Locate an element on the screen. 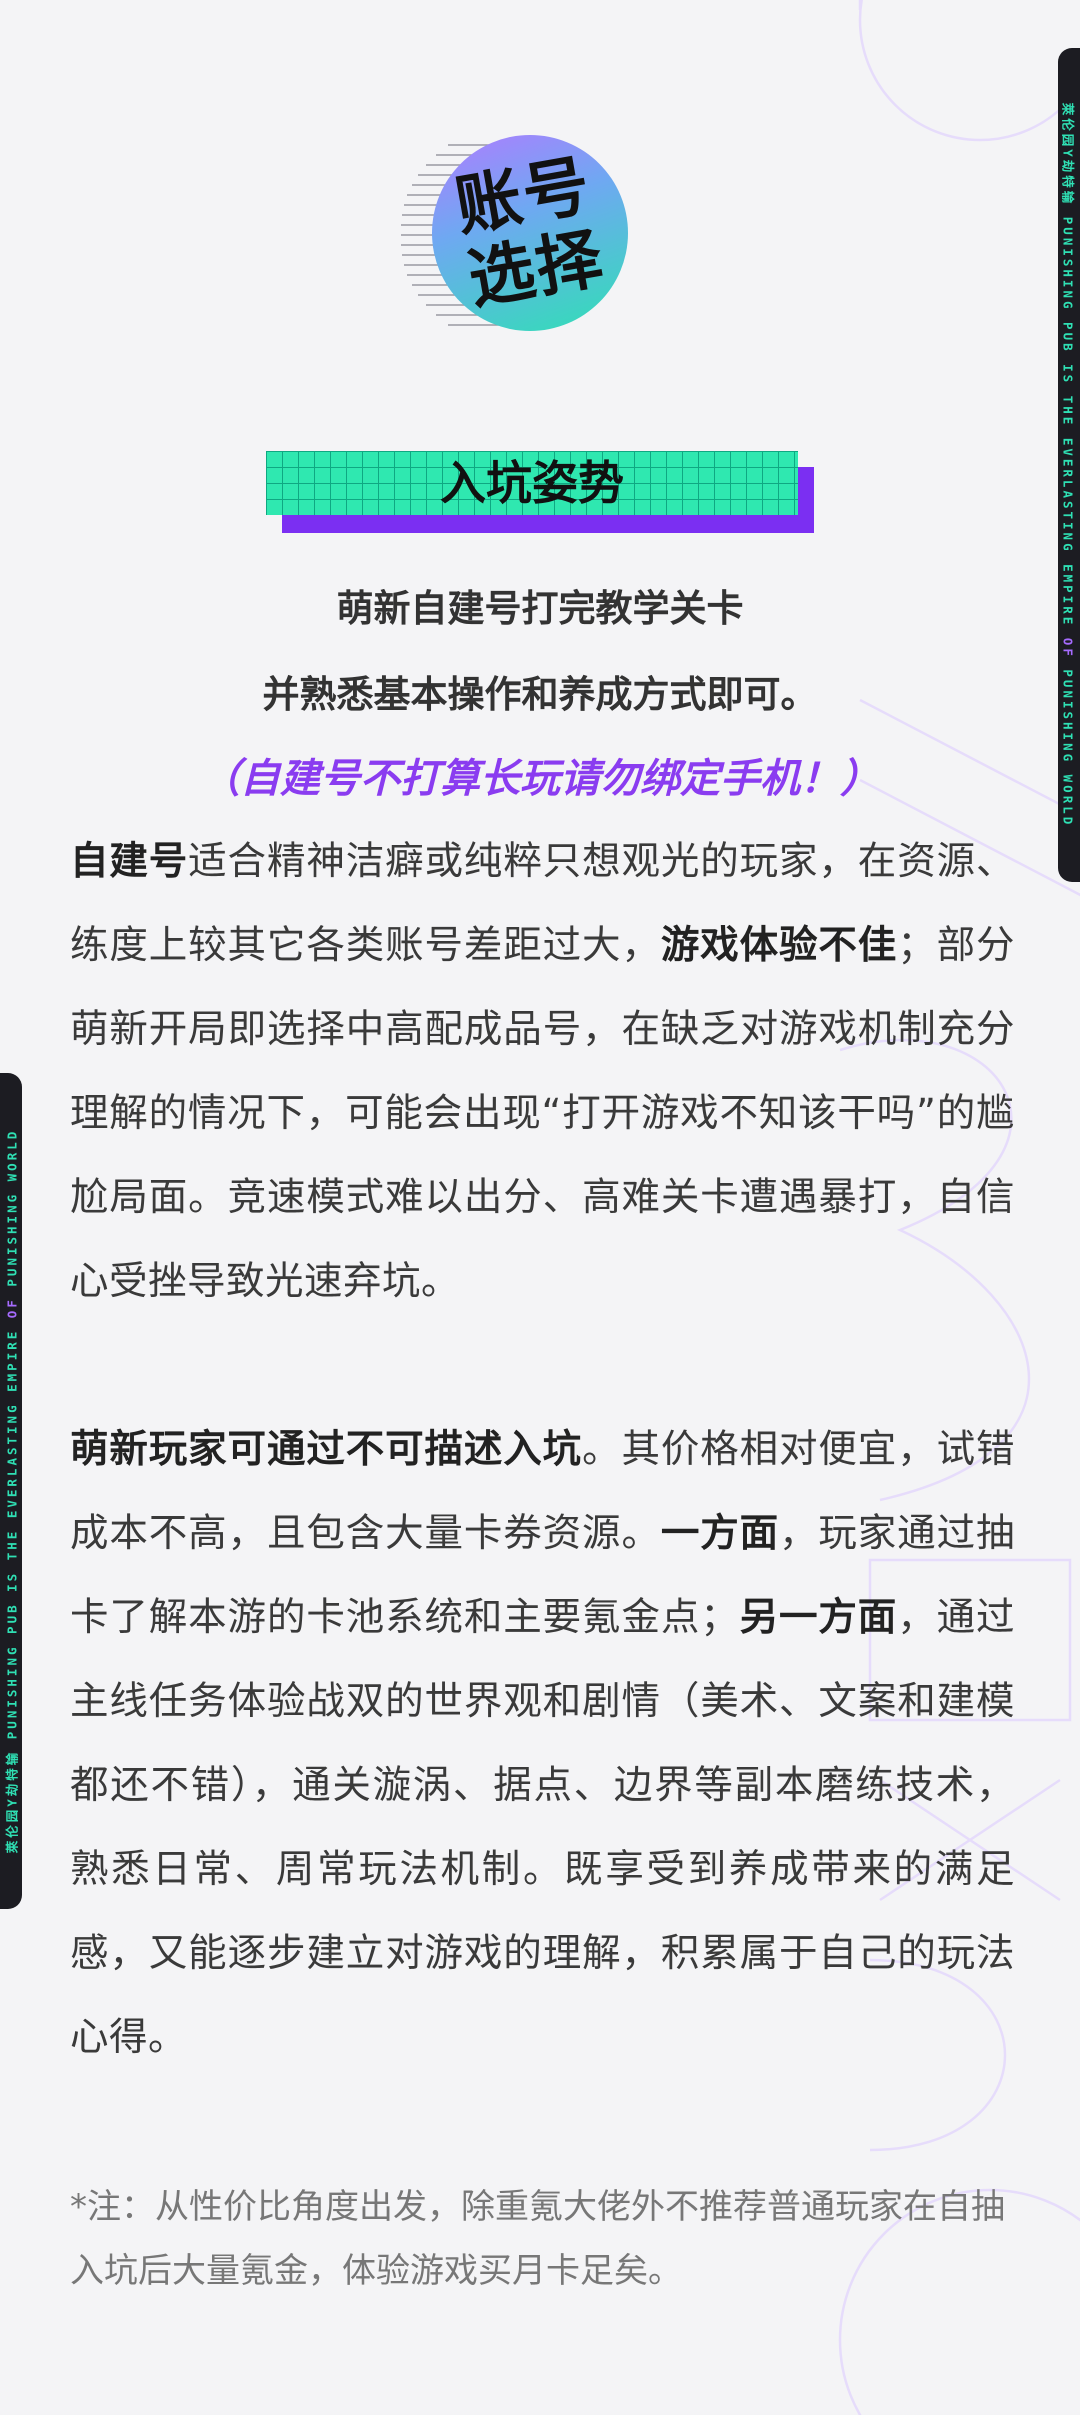 This screenshot has width=1080, height=2415. title-badge: 账号 选择 is located at coordinates (515, 235).